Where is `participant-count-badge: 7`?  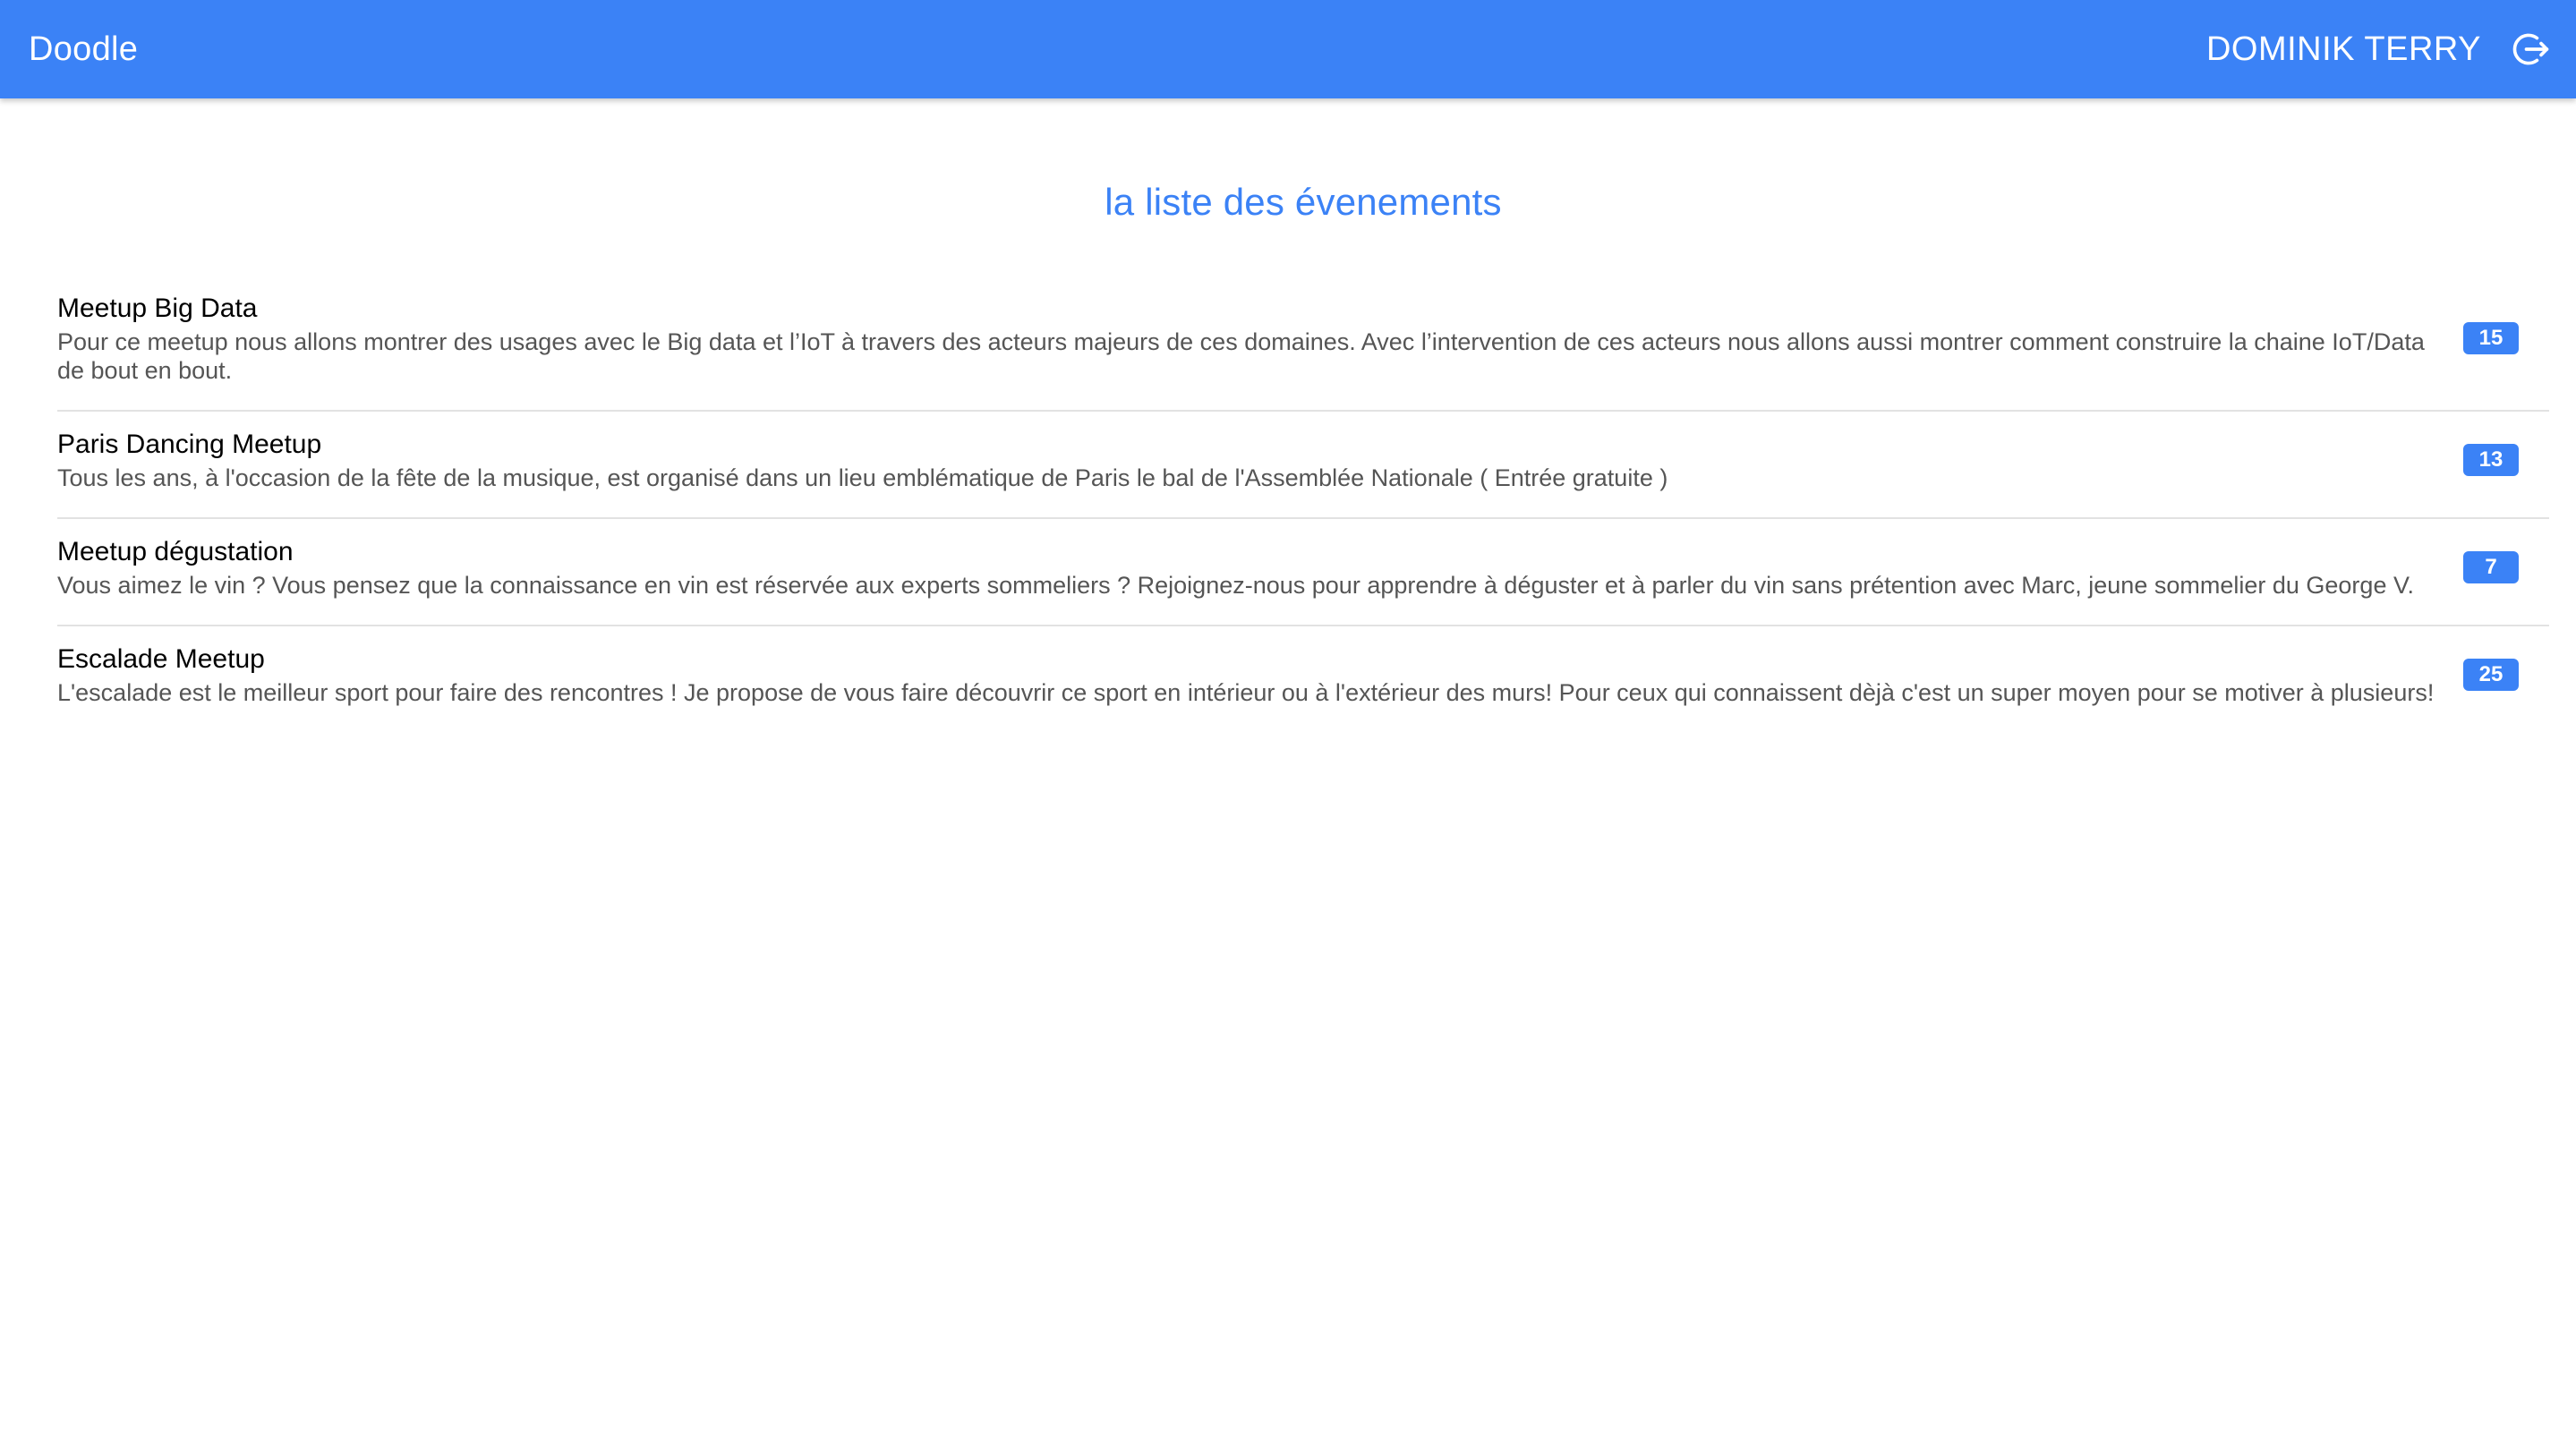 participant-count-badge: 7 is located at coordinates (2491, 567).